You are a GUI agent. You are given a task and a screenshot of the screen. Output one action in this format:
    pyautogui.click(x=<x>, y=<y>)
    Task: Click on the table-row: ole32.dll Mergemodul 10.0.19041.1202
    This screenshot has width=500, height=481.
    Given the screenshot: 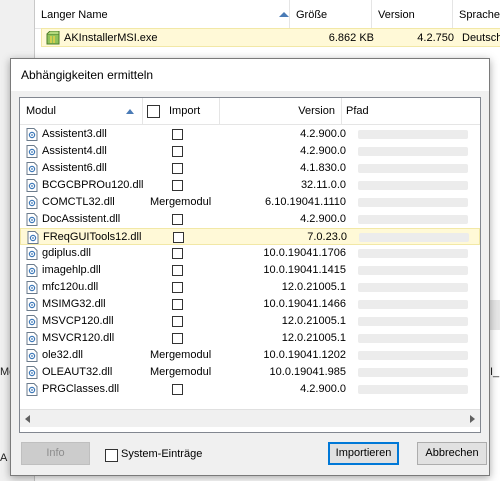 What is the action you would take?
    pyautogui.click(x=250, y=355)
    